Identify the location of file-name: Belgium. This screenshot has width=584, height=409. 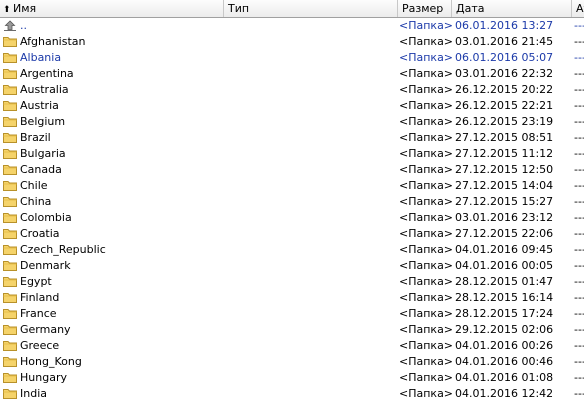
(43, 121).